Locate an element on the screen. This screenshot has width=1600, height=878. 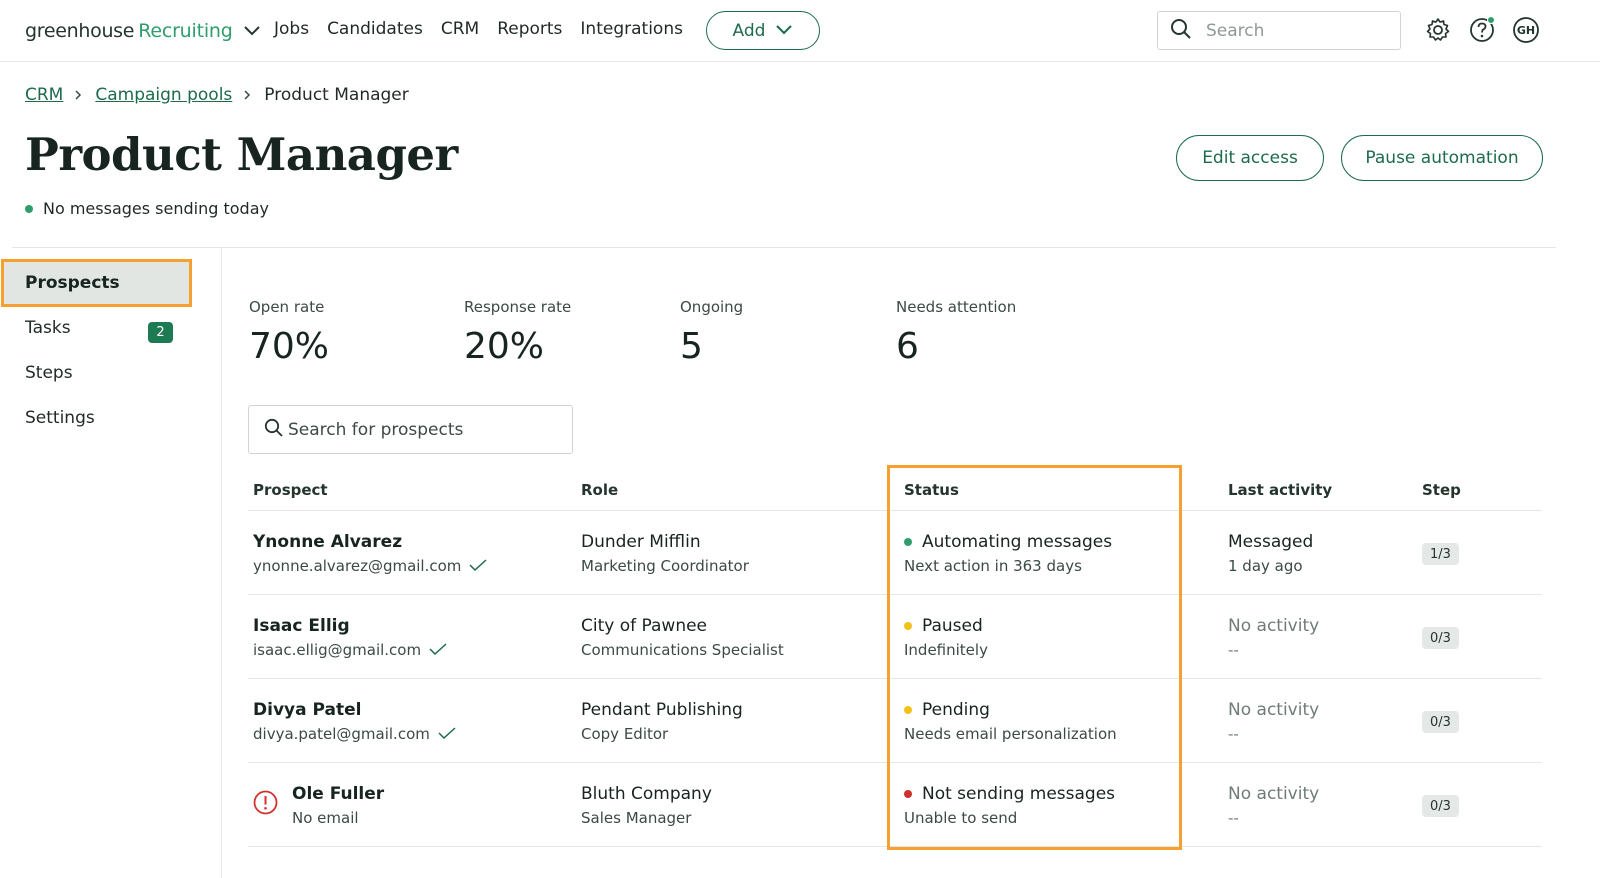
role-title: Copy Editor is located at coordinates (625, 734).